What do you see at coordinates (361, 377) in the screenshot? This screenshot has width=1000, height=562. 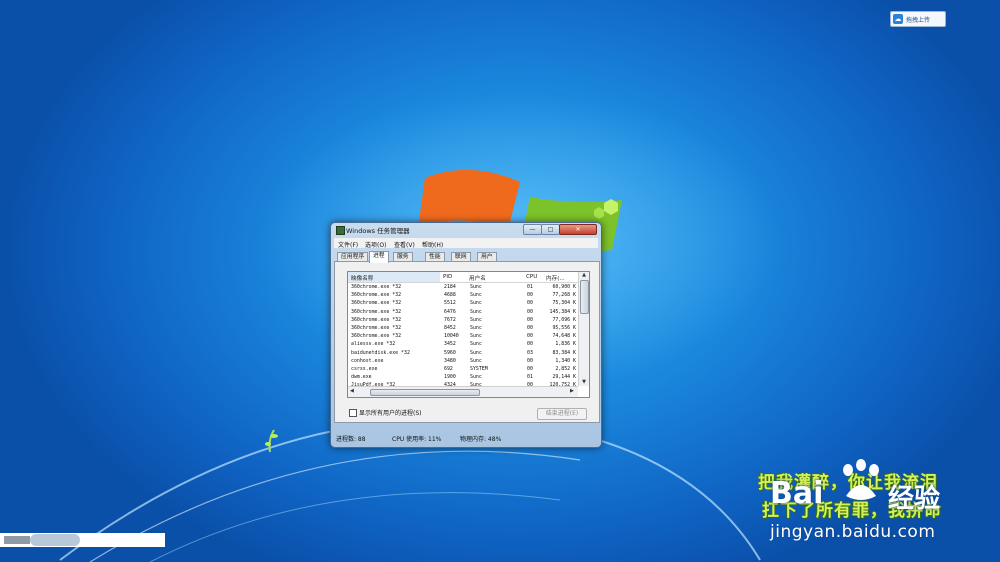 I see `cell-image-name: dwm.exe` at bounding box center [361, 377].